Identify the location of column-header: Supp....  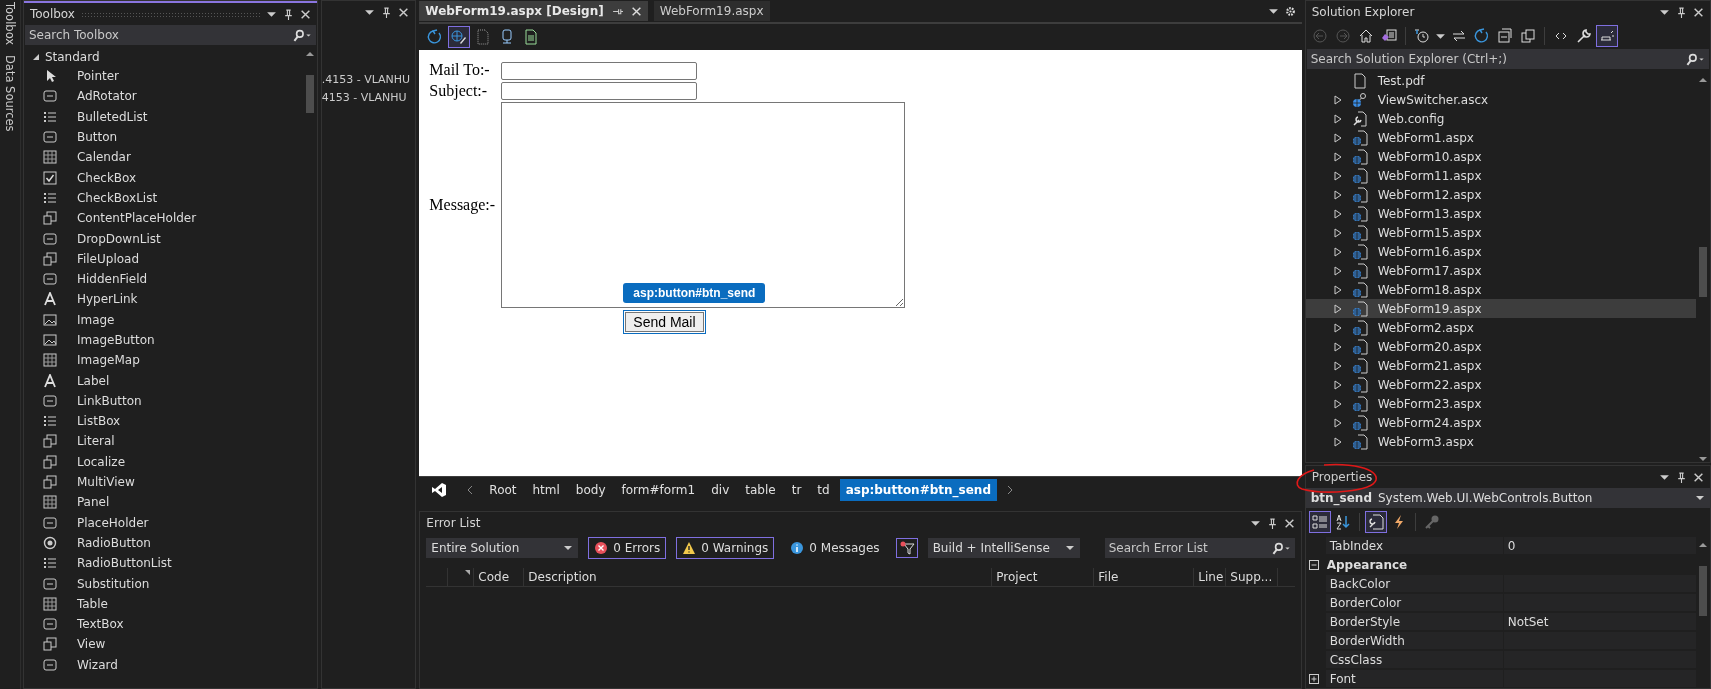
(1252, 577).